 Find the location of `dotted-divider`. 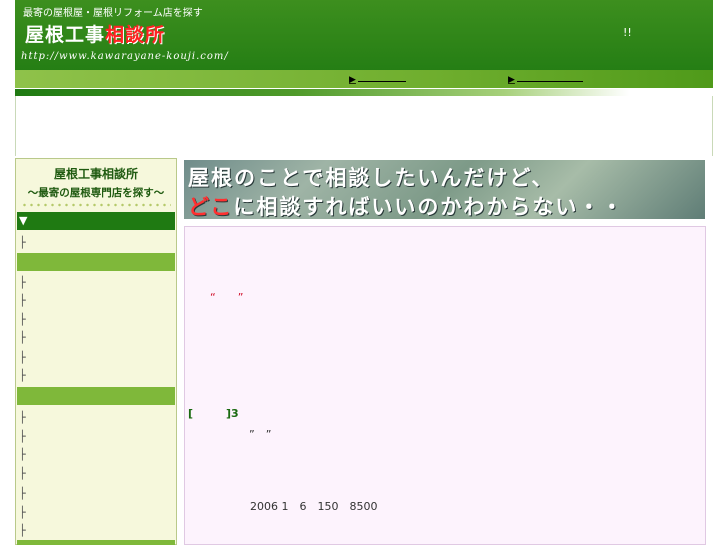

dotted-divider is located at coordinates (96, 205).